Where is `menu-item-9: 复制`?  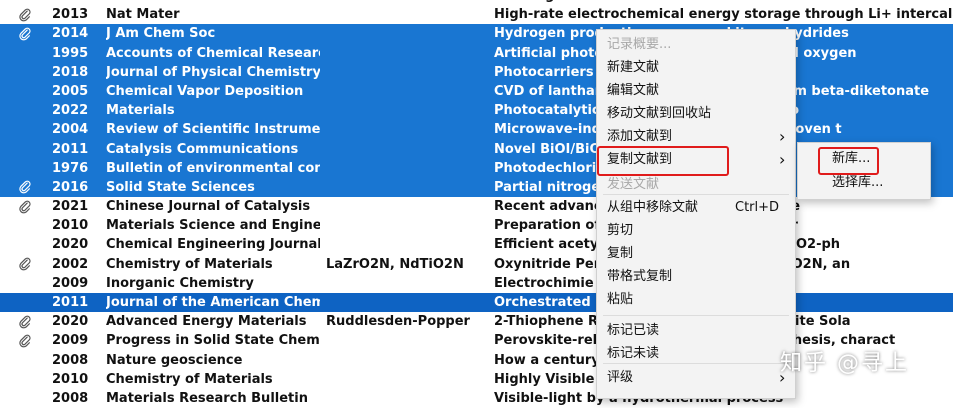
menu-item-9: 复制 is located at coordinates (696, 254).